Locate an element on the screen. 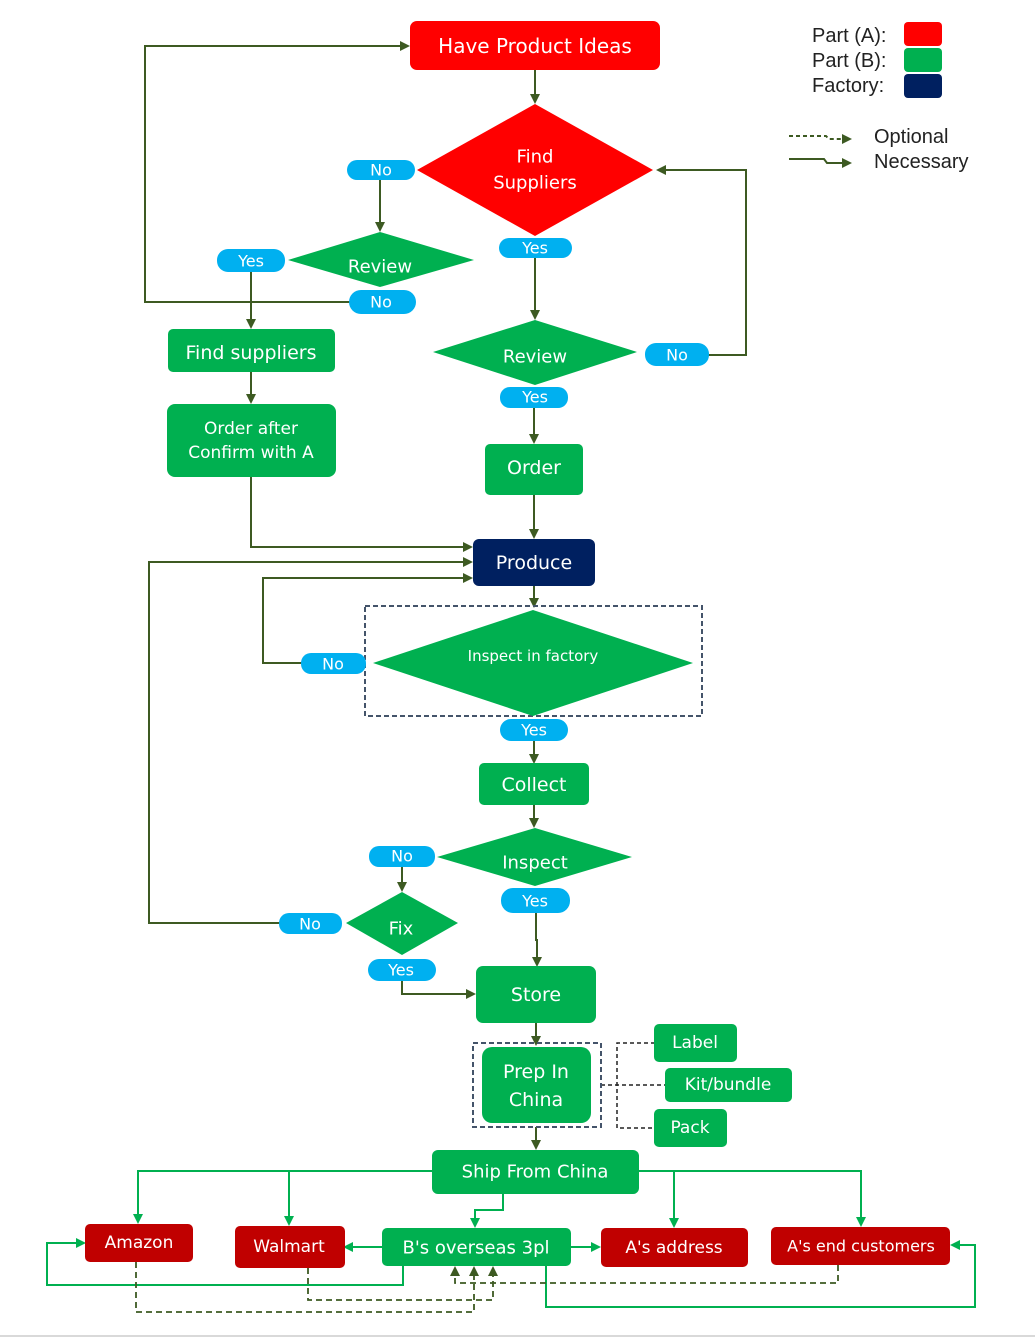 The image size is (1035, 1337). find-suppliers-b-label: Find suppliers is located at coordinates (251, 353).